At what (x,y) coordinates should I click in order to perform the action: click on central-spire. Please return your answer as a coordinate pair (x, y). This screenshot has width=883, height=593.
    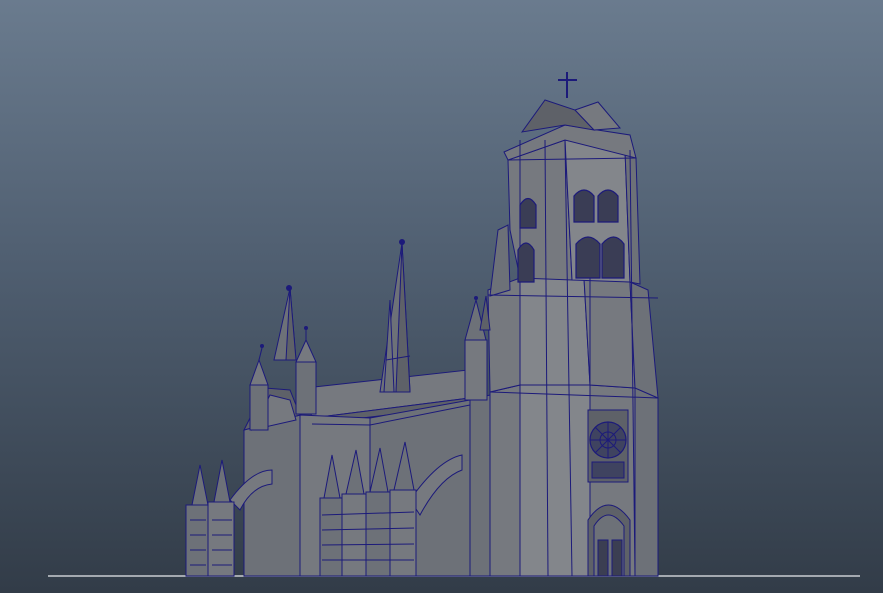
    Looking at the image, I should click on (395, 316).